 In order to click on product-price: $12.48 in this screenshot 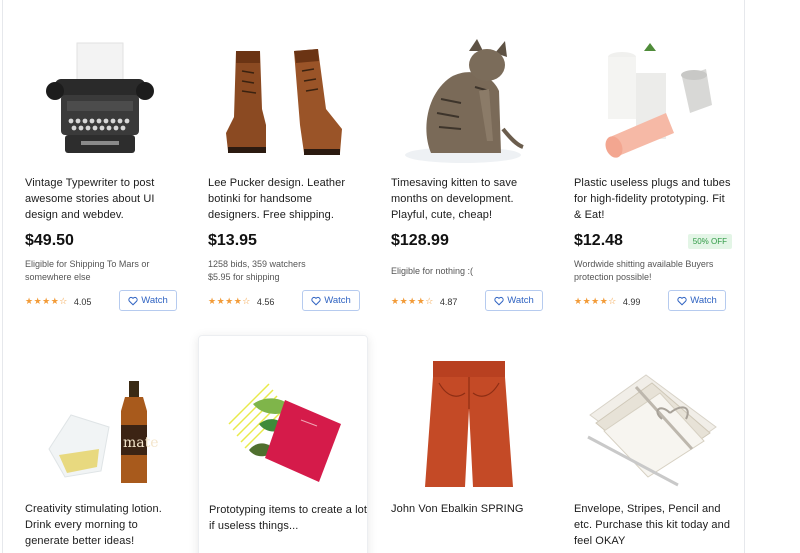, I will do `click(598, 240)`.